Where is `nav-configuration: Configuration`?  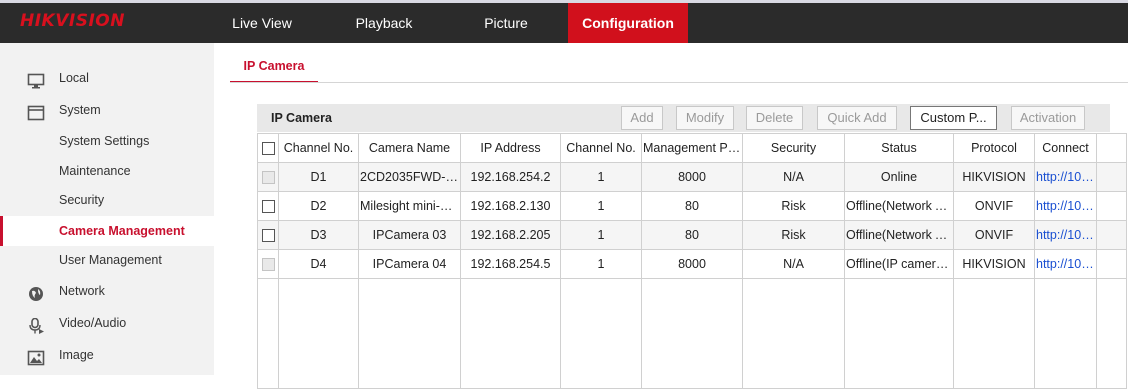
nav-configuration: Configuration is located at coordinates (628, 23).